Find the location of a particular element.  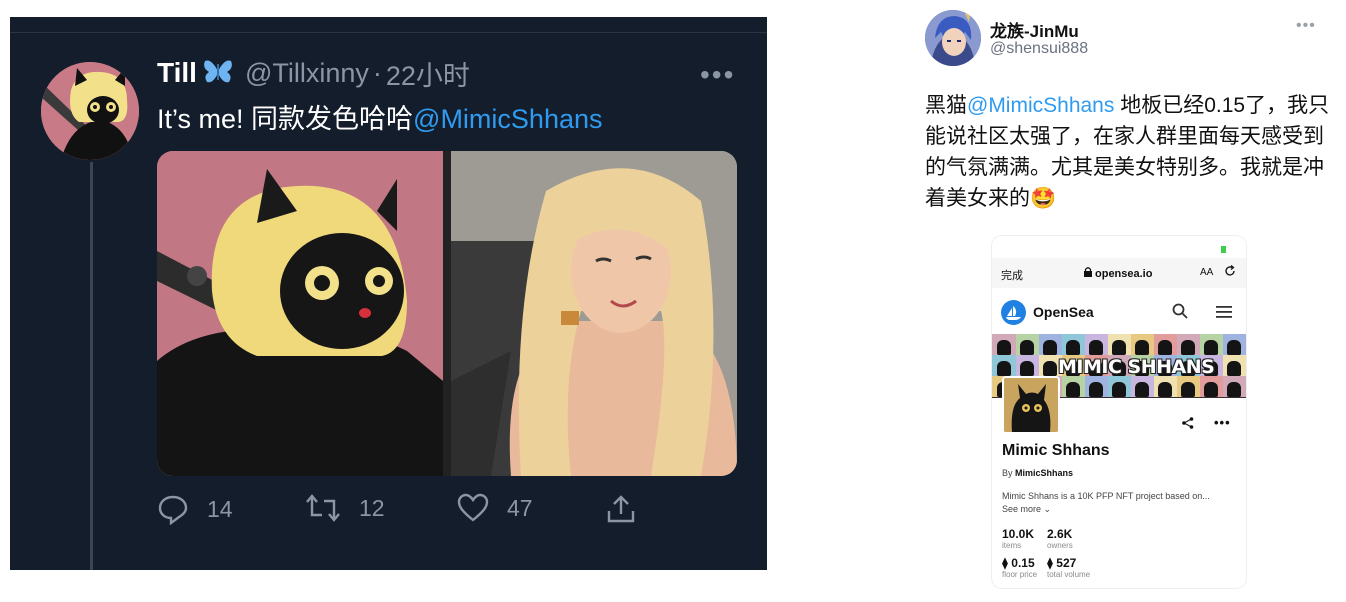

display-name: 龙族-JinMu is located at coordinates (1034, 29).